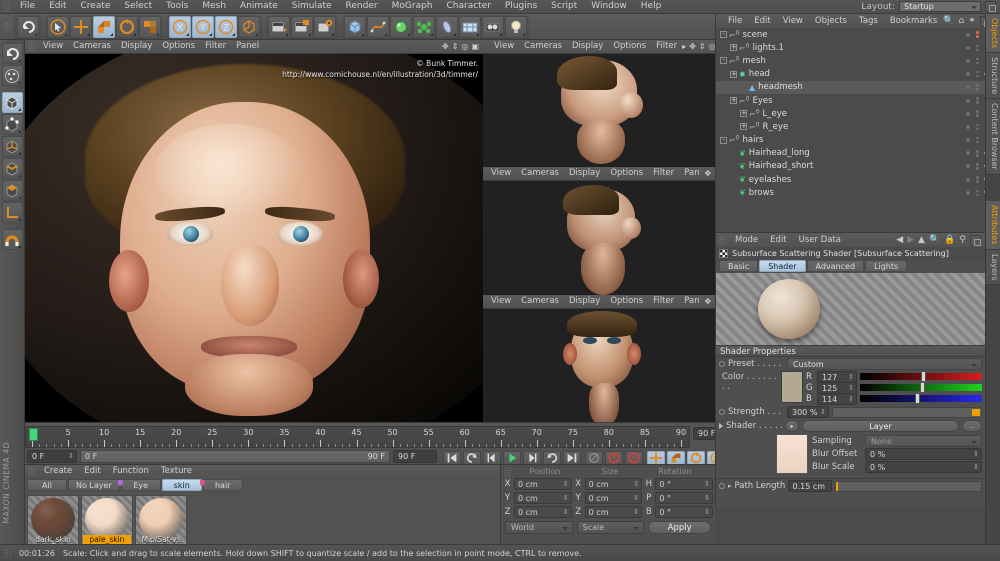 This screenshot has width=1000, height=561. What do you see at coordinates (990, 6) in the screenshot?
I see `layout-manage-button` at bounding box center [990, 6].